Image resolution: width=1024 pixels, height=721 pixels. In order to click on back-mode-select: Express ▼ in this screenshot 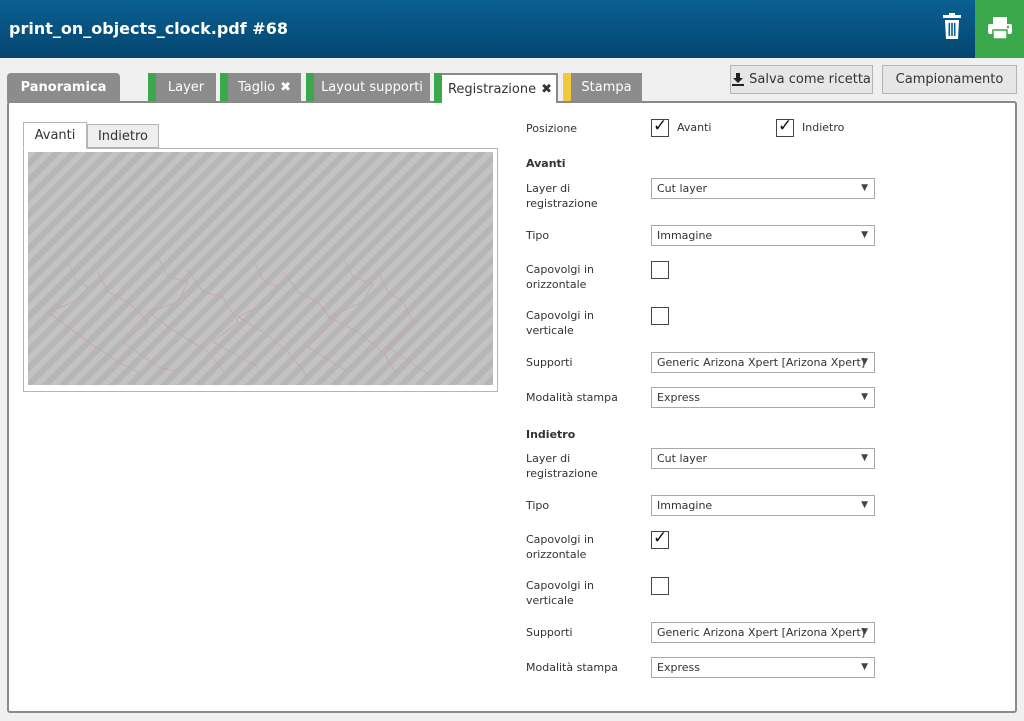, I will do `click(763, 667)`.